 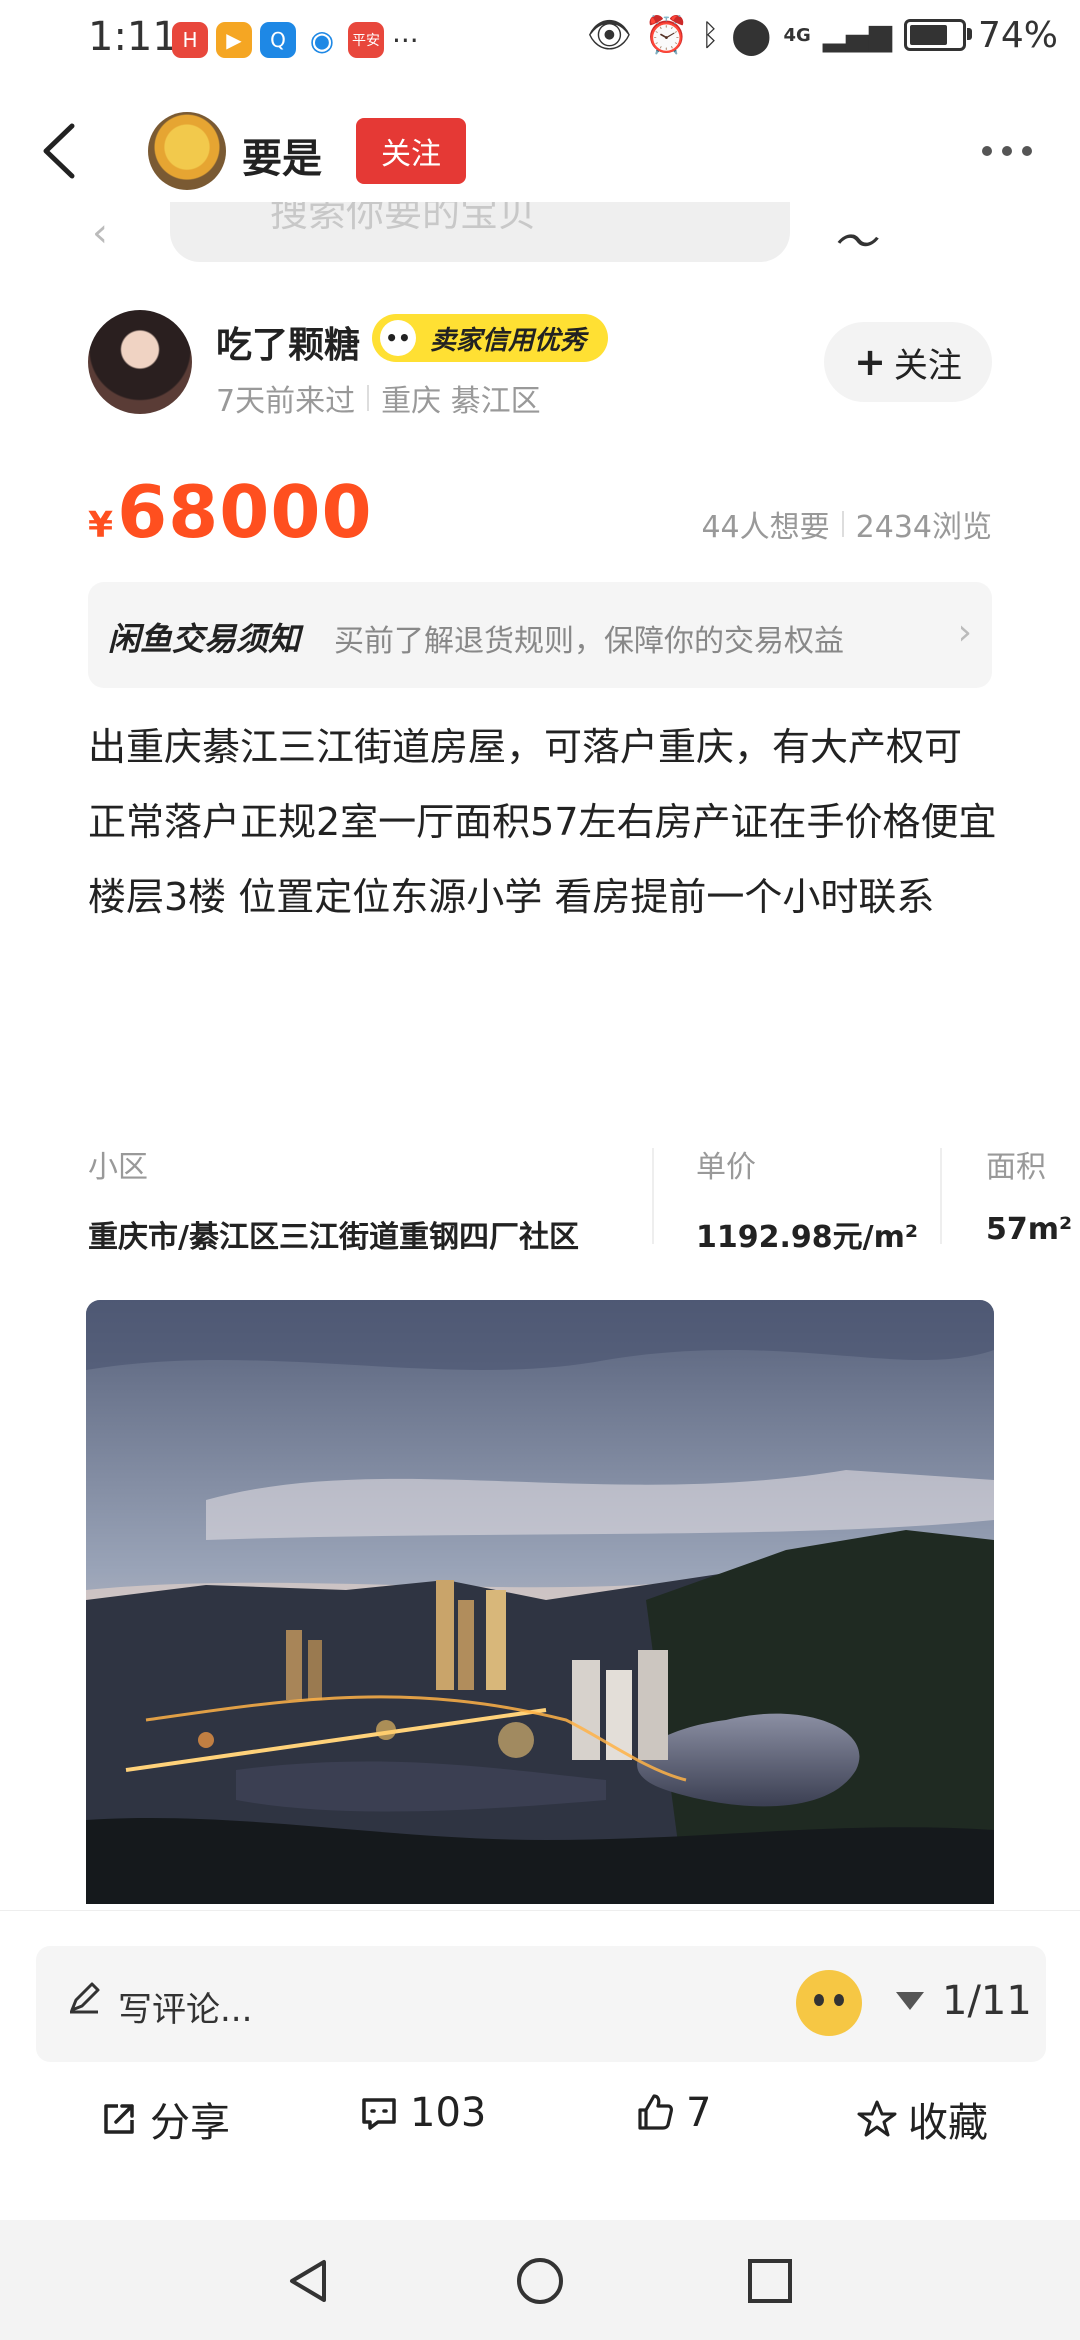 I want to click on chevron-left-icon, so click(x=59, y=151).